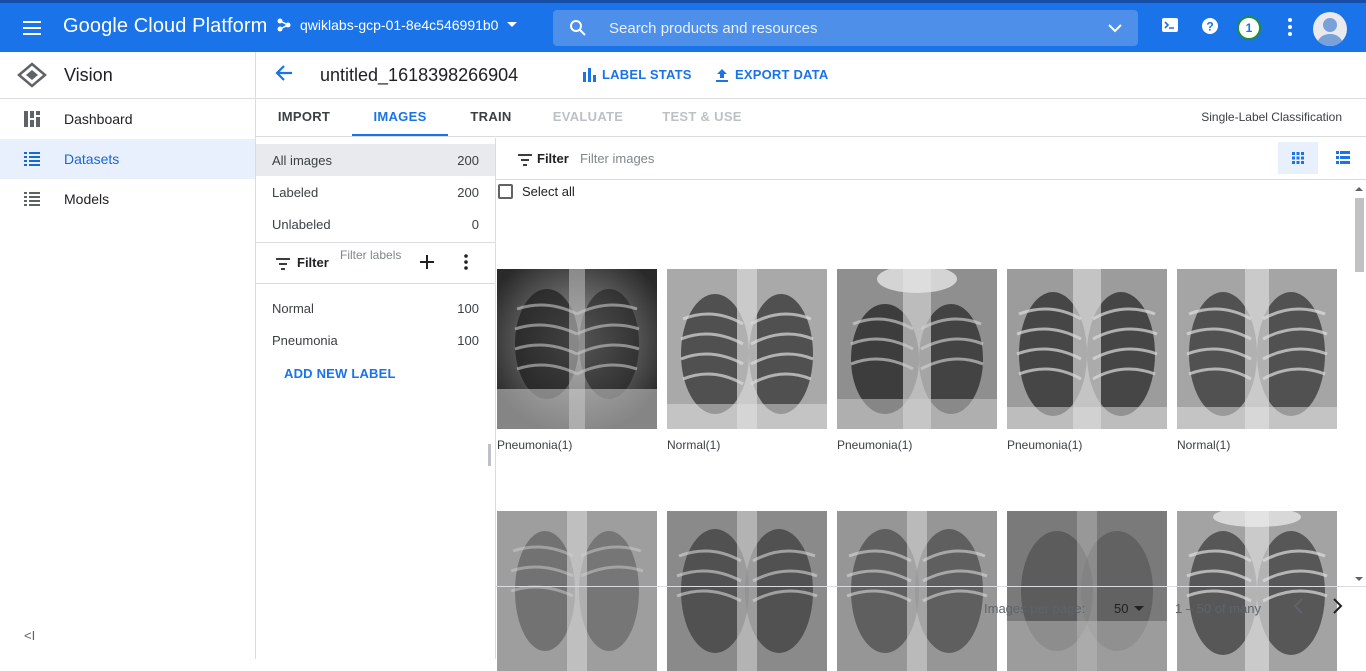  Describe the element at coordinates (647, 74) in the screenshot. I see `label-stats-label: LABEL STATS` at that location.